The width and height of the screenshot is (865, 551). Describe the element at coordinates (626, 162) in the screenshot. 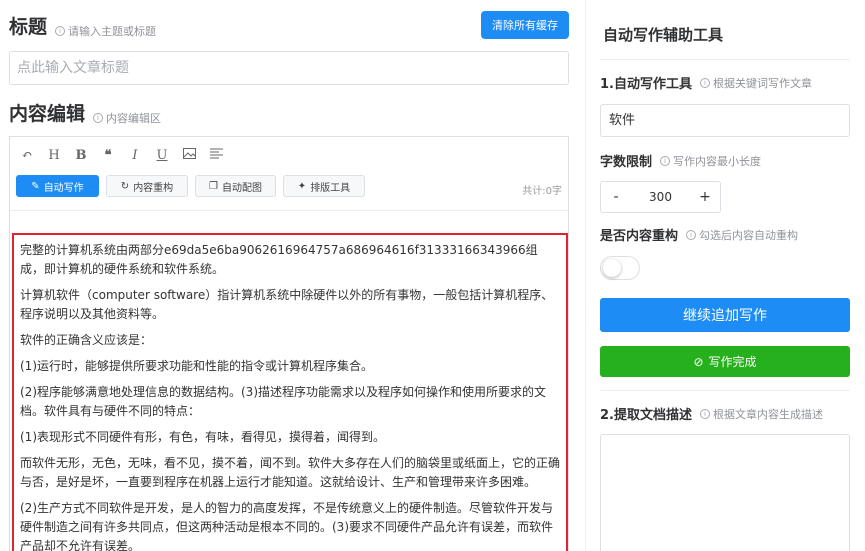

I see `word-limit-label: 字数限制` at that location.